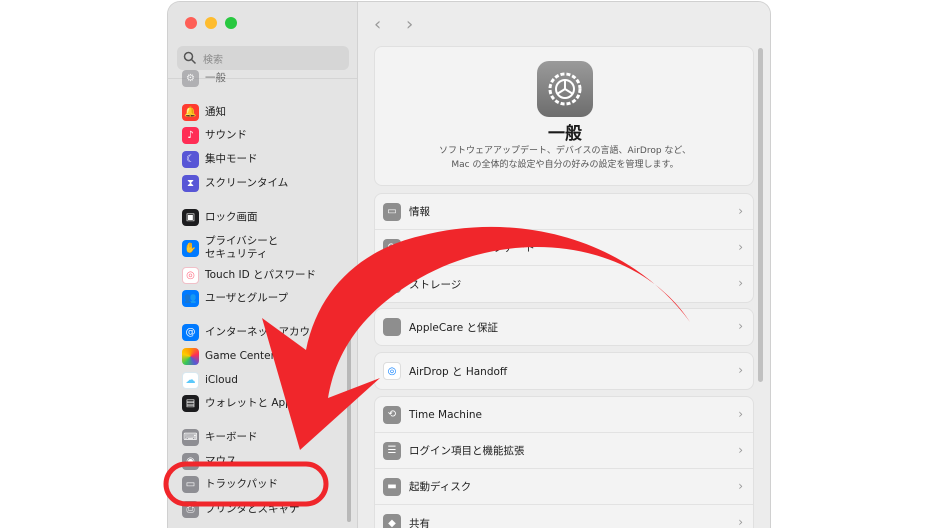  Describe the element at coordinates (565, 89) in the screenshot. I see `gear-icon` at that location.